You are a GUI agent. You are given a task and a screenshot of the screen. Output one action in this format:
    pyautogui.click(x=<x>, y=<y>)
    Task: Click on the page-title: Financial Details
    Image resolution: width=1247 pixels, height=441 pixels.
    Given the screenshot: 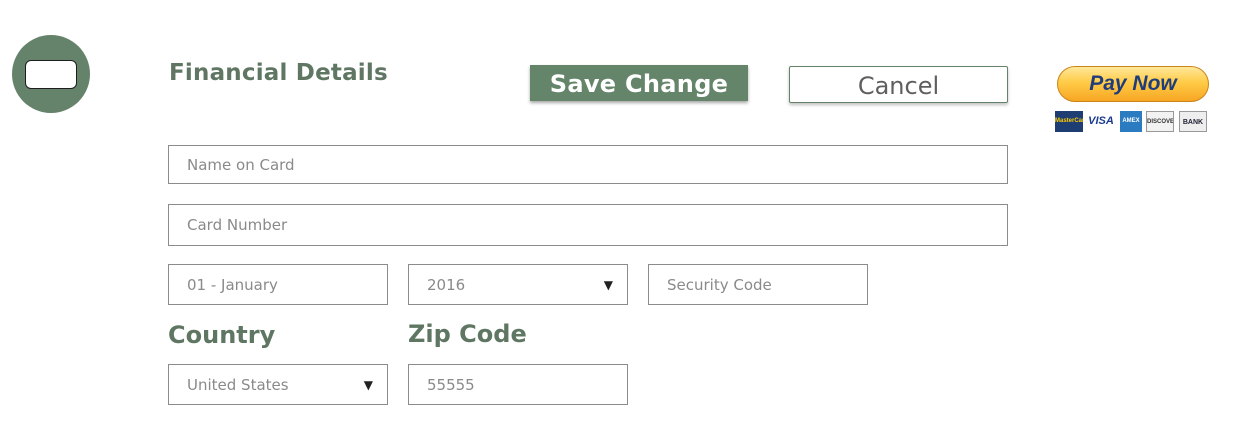 What is the action you would take?
    pyautogui.click(x=278, y=73)
    